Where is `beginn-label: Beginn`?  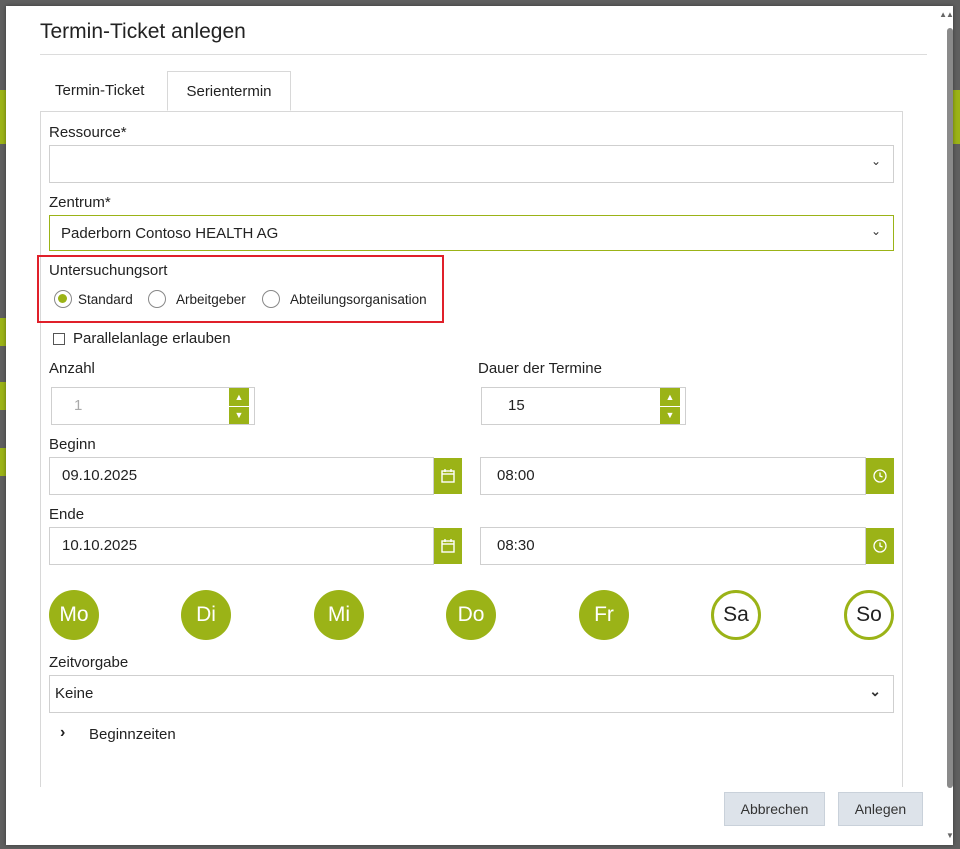 beginn-label: Beginn is located at coordinates (72, 444).